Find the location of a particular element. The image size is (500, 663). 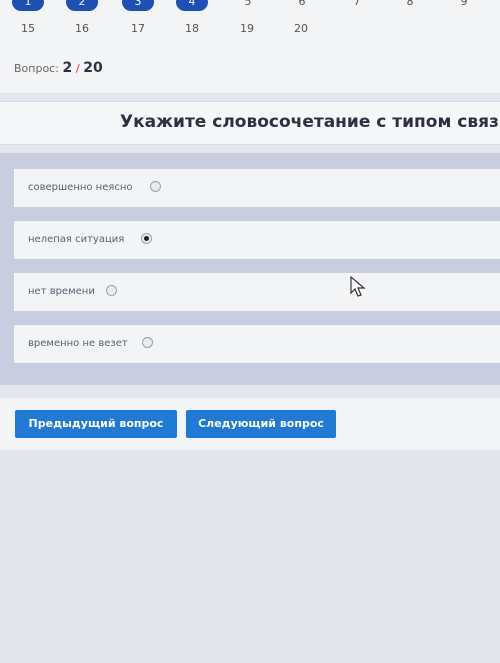

answer-label: нет времени is located at coordinates (61, 291).